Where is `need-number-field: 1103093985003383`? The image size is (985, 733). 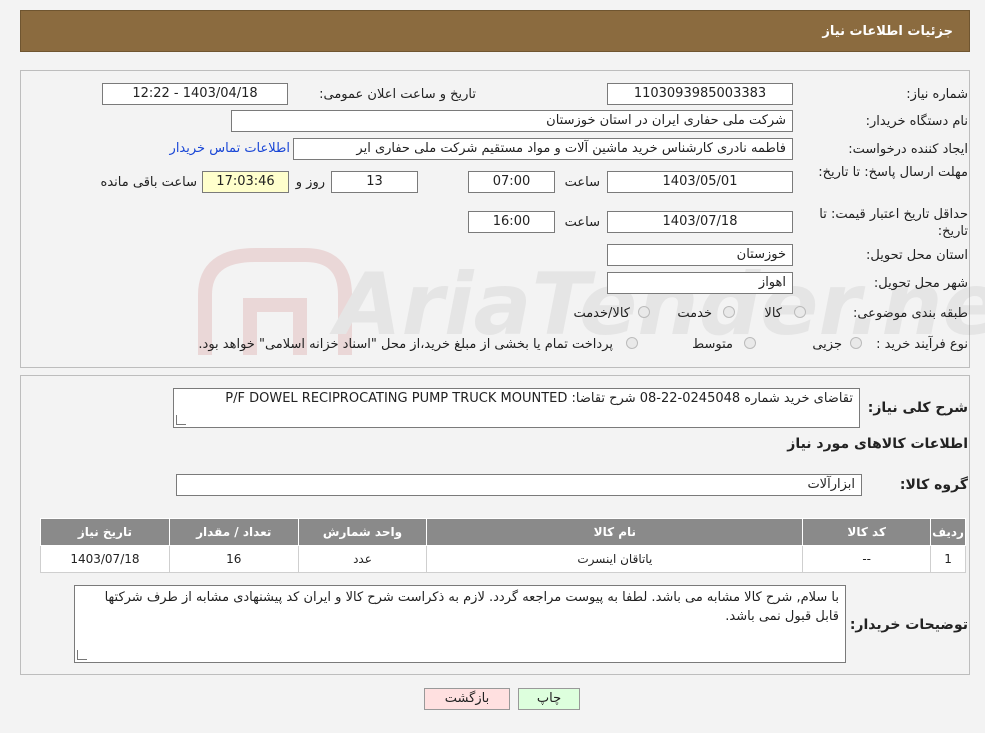
need-number-field: 1103093985003383 is located at coordinates (700, 94).